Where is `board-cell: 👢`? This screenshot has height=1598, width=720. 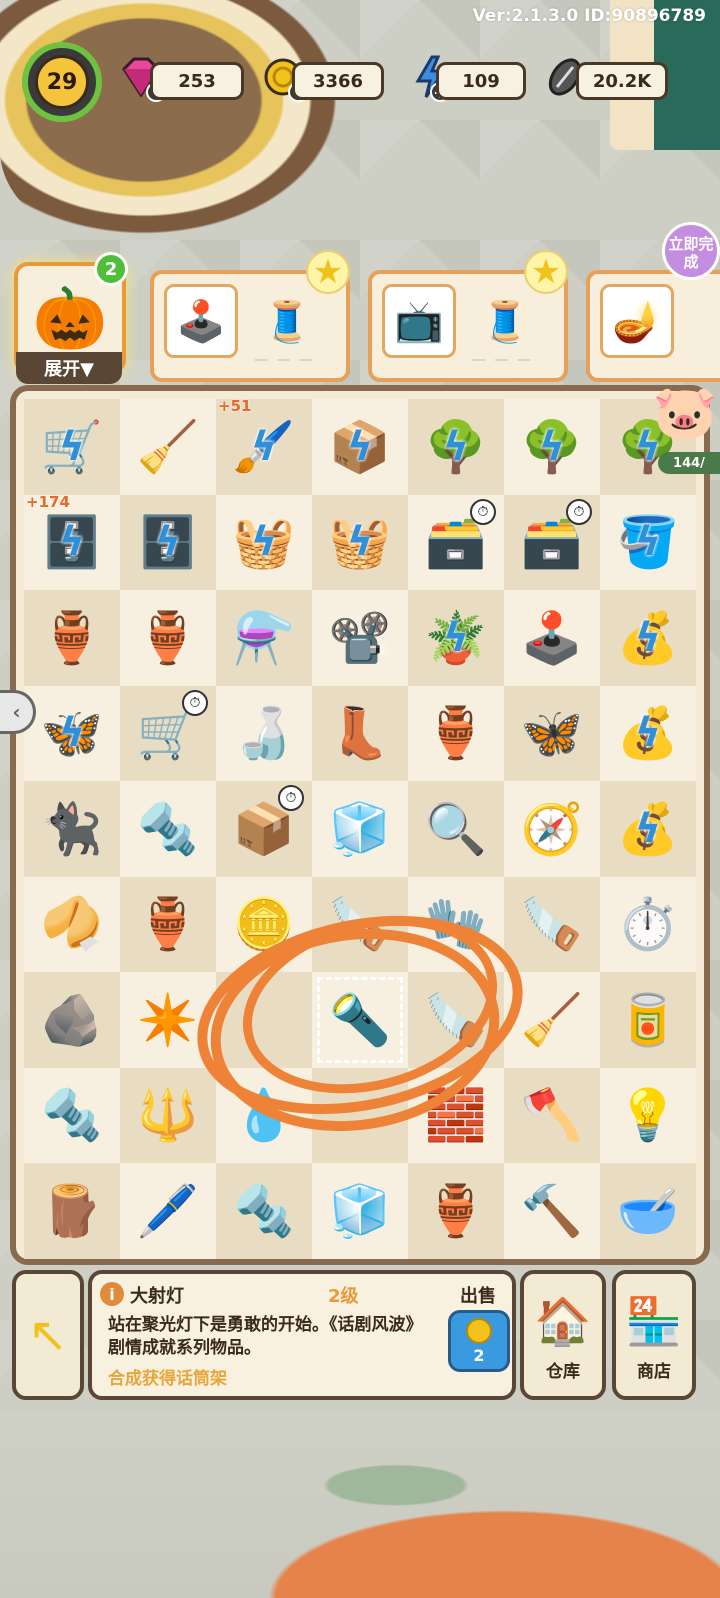
board-cell: 👢 is located at coordinates (360, 733).